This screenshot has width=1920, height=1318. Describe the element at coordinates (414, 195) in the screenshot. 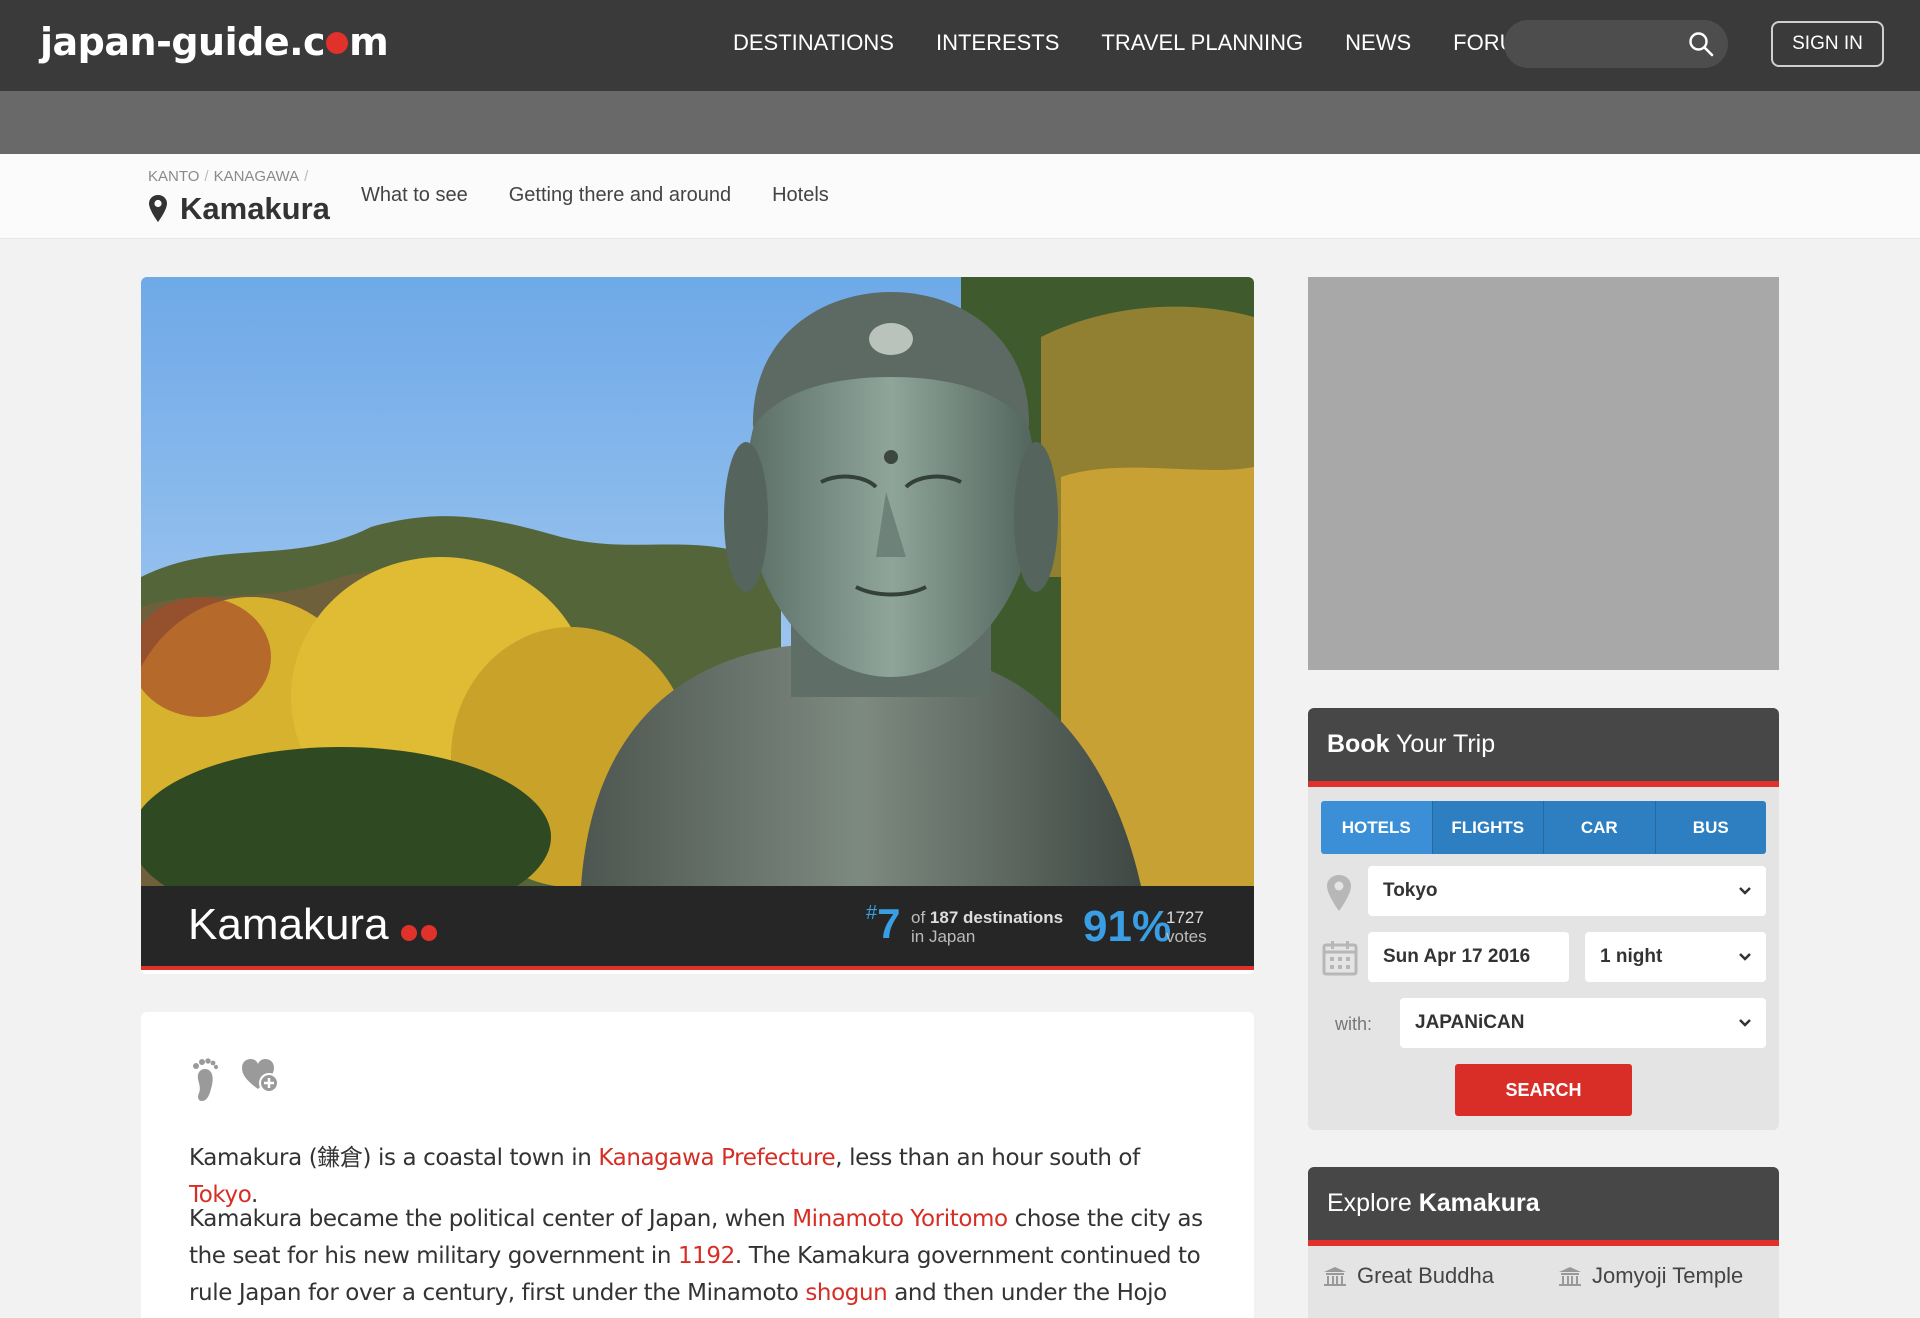

I see `link-what-to-see: What to see` at that location.